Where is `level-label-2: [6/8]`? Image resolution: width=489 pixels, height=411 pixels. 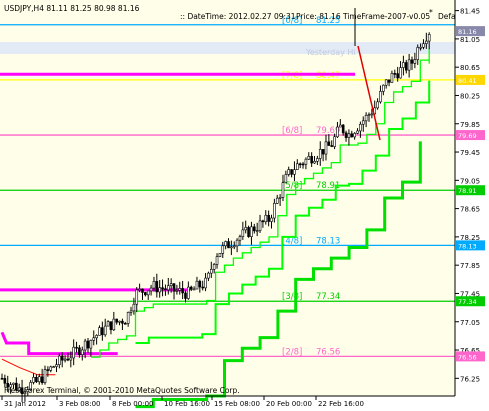
level-label-2: [6/8] is located at coordinates (292, 131).